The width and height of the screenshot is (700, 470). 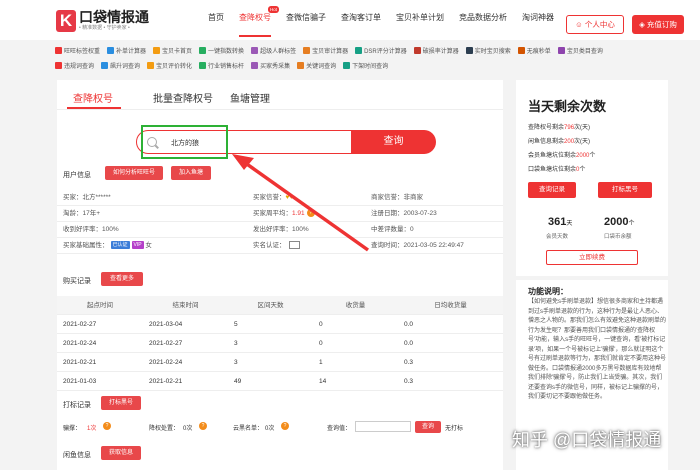 What do you see at coordinates (552, 190) in the screenshot?
I see `query-record-button: 查询记录` at bounding box center [552, 190].